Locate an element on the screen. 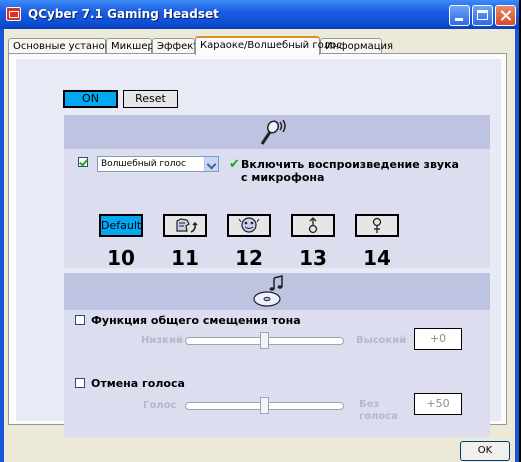 Image resolution: width=521 pixels, height=462 pixels. close-button is located at coordinates (505, 15).